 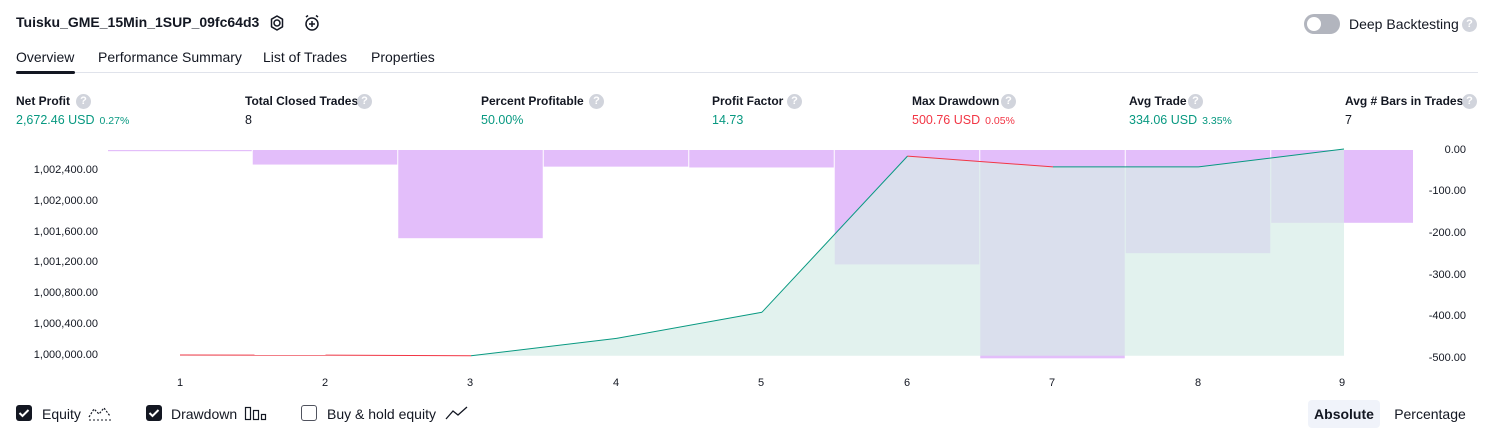 I want to click on drawdown-bars-icon, so click(x=256, y=415).